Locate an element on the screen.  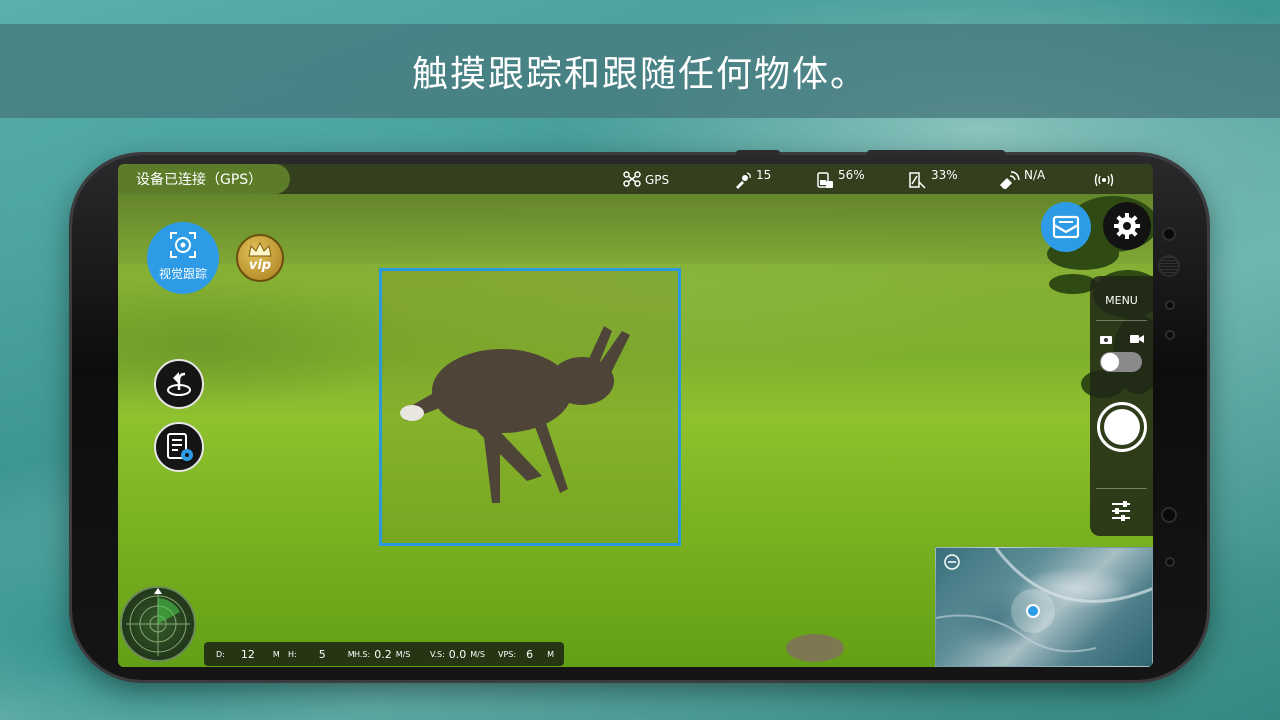
phone-side-button is located at coordinates (758, 153).